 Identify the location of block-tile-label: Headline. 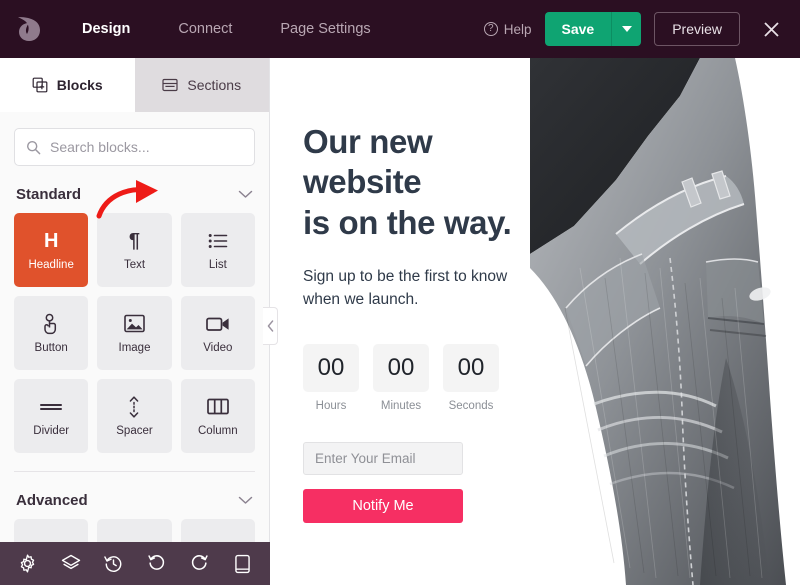
(51, 264).